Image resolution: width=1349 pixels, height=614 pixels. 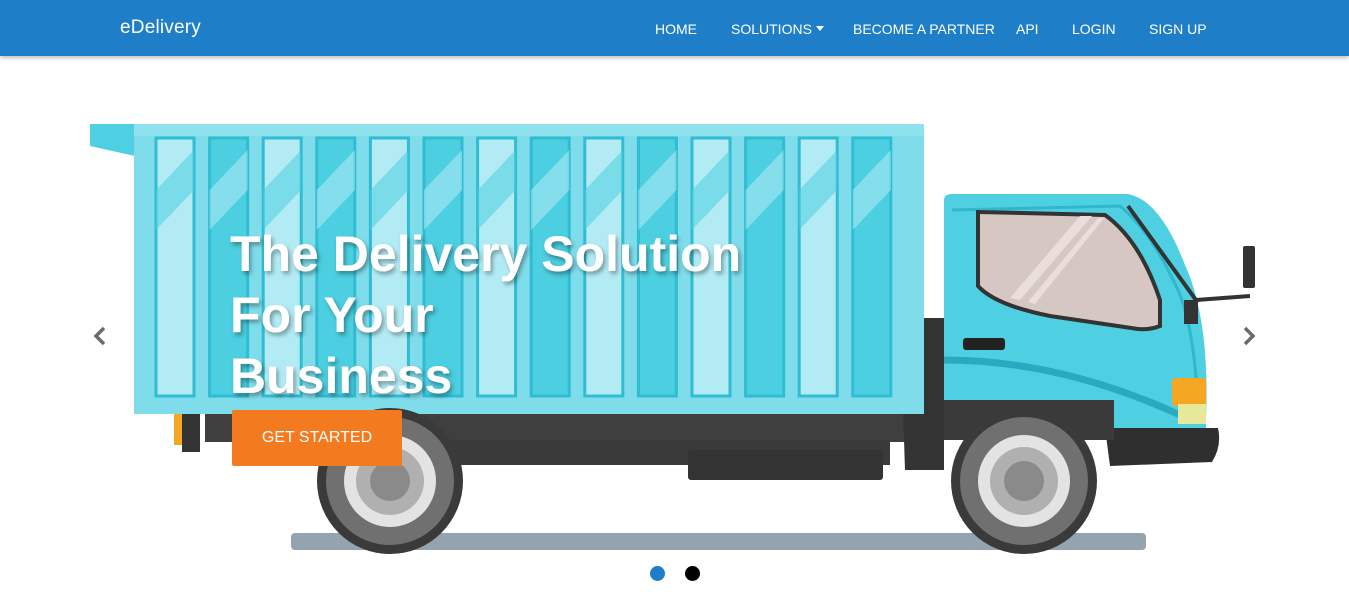 What do you see at coordinates (674, 574) in the screenshot?
I see `carousel-indicators` at bounding box center [674, 574].